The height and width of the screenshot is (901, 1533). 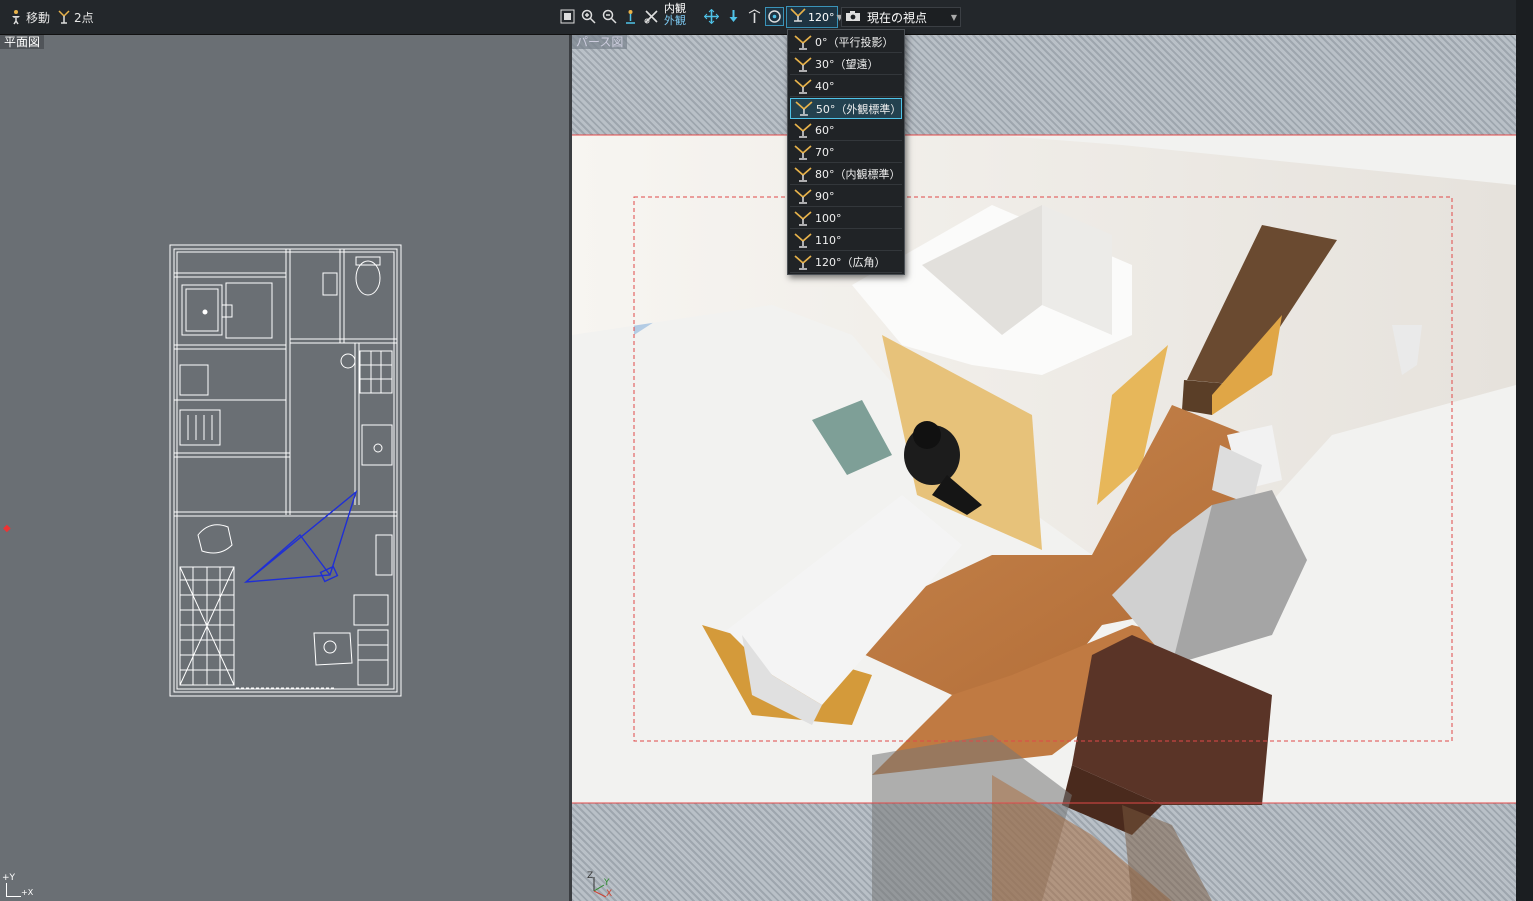 I want to click on fov-dropdown-button: 120° ▼, so click(x=814, y=17).